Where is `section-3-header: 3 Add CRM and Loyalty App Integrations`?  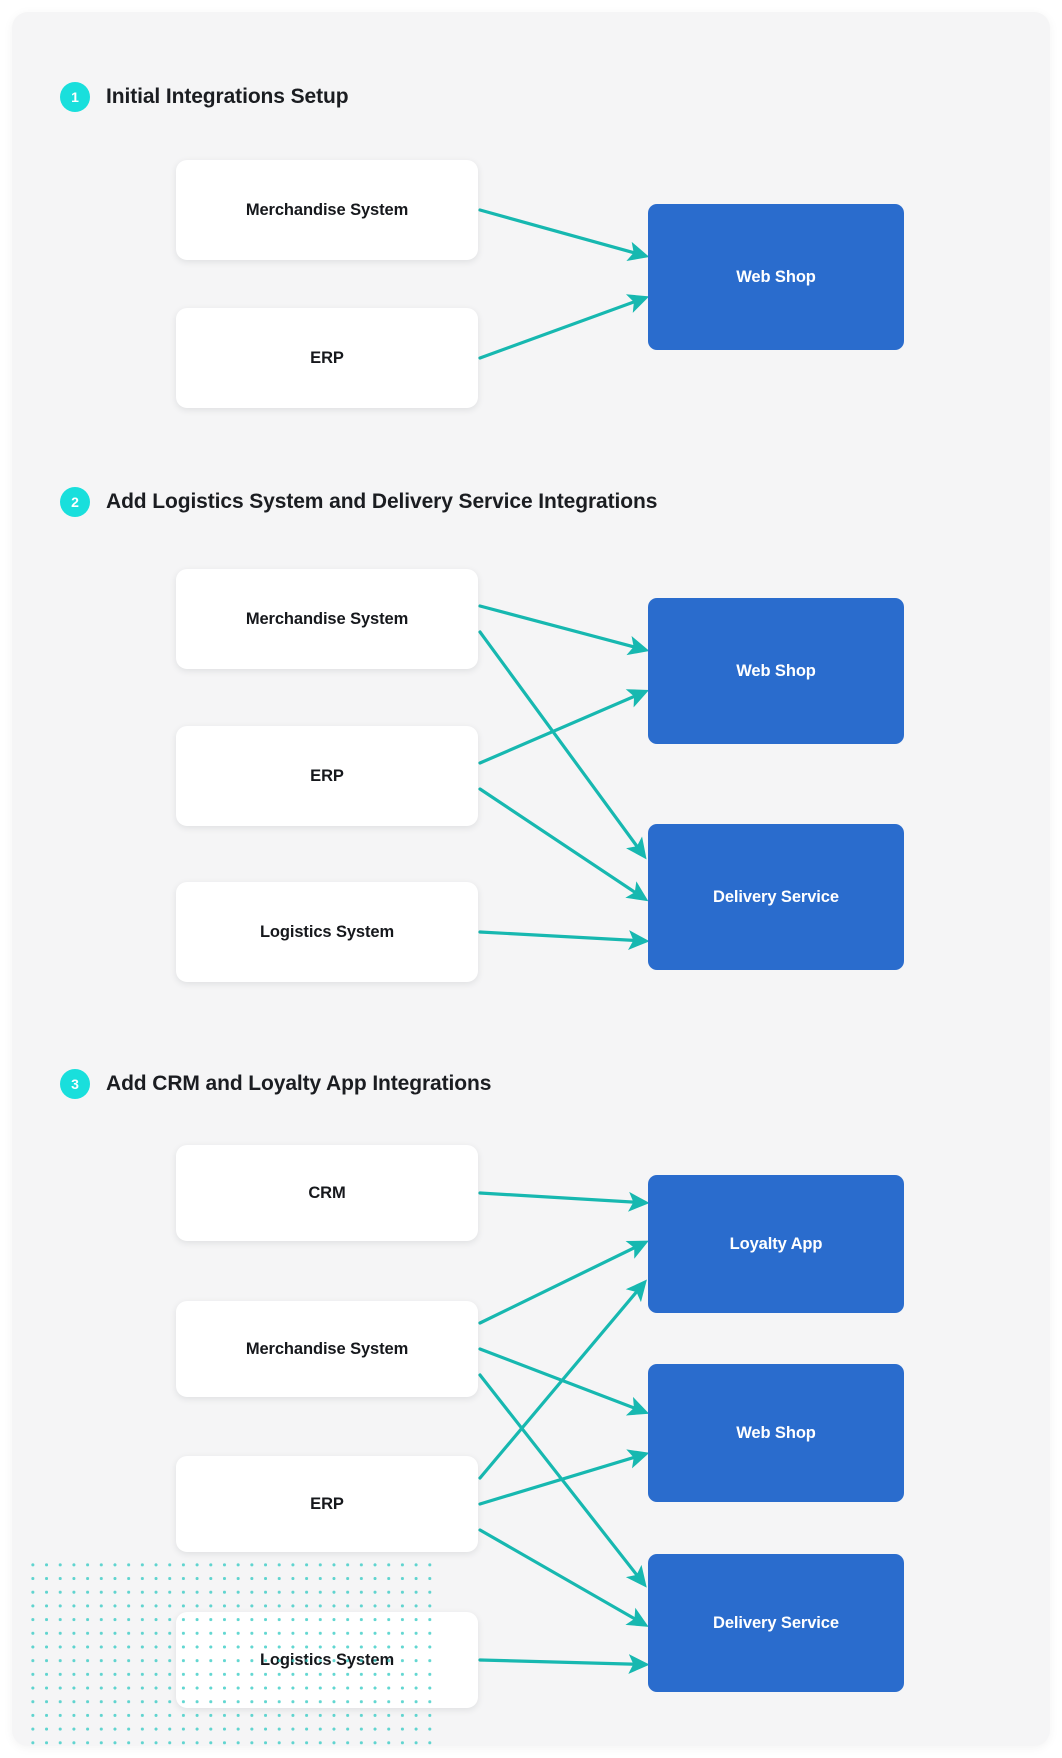
section-3-header: 3 Add CRM and Loyalty App Integrations is located at coordinates (275, 1084).